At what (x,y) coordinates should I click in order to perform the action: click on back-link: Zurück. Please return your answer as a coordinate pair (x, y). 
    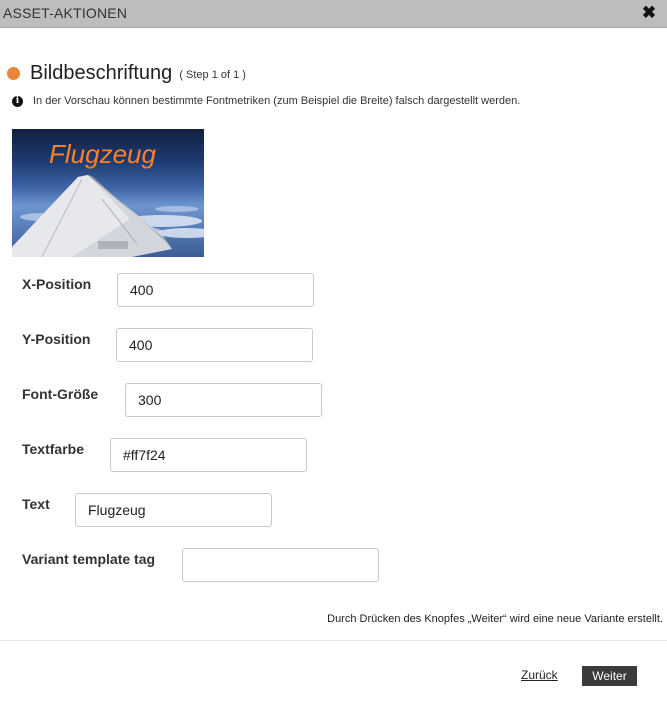
    Looking at the image, I should click on (539, 675).